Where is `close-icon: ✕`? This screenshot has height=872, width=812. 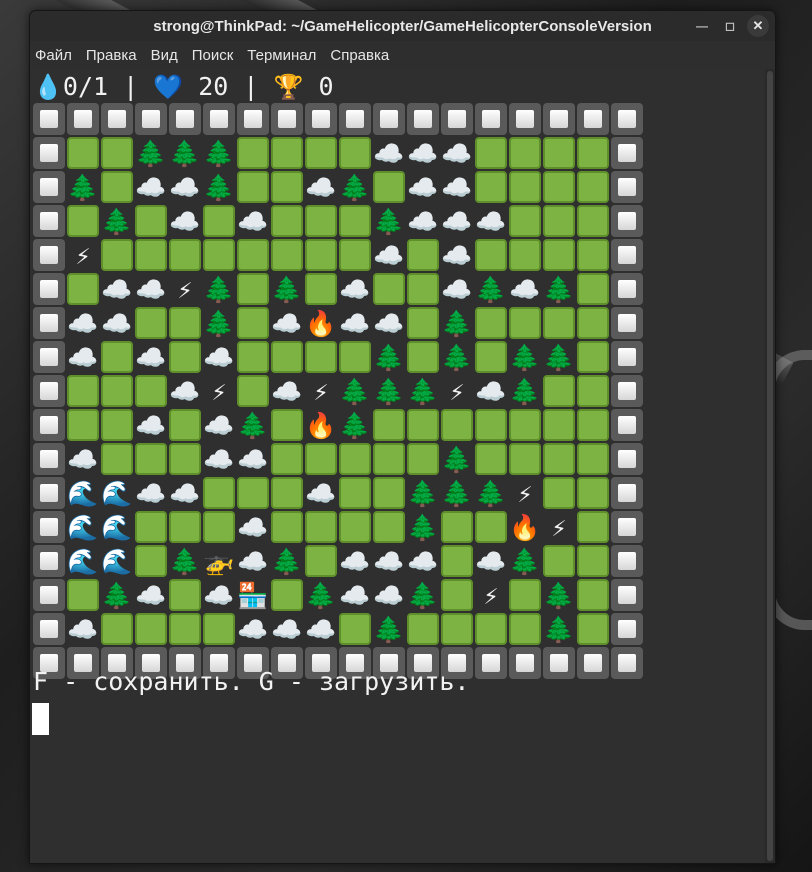 close-icon: ✕ is located at coordinates (758, 26).